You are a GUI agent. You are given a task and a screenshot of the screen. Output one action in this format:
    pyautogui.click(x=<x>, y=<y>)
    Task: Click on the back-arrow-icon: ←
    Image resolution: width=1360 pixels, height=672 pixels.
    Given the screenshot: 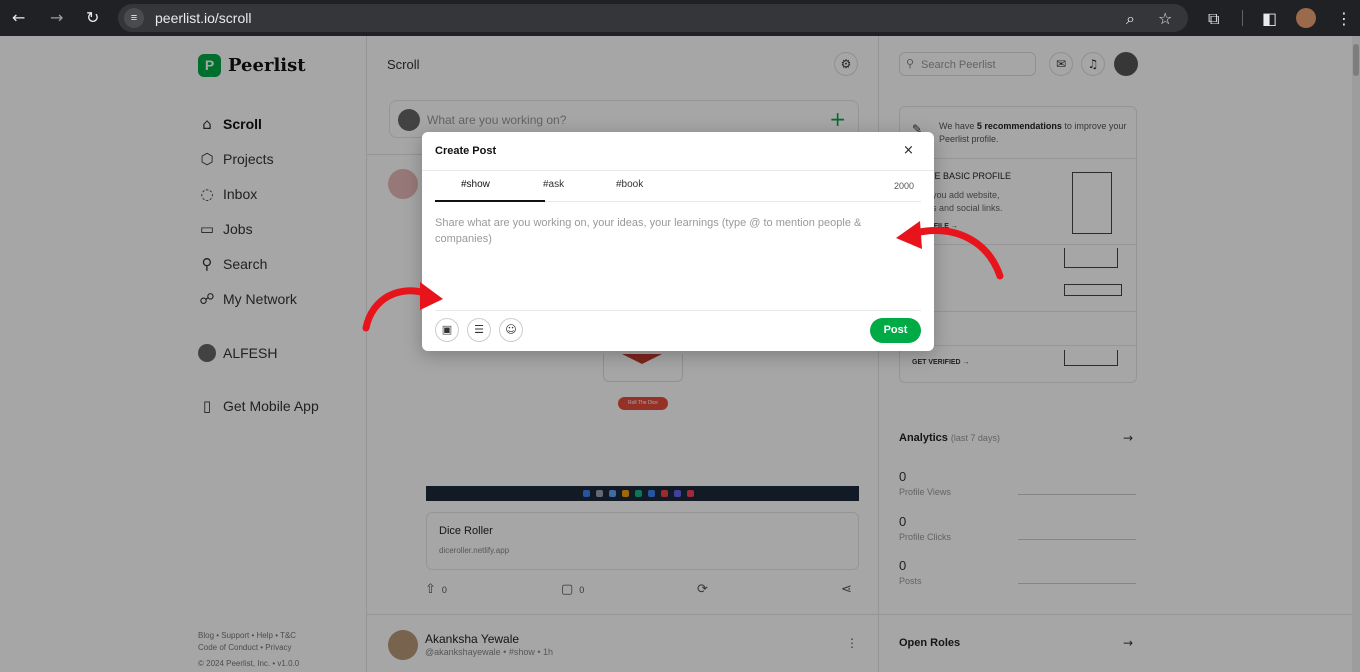 What is the action you would take?
    pyautogui.click(x=18, y=17)
    